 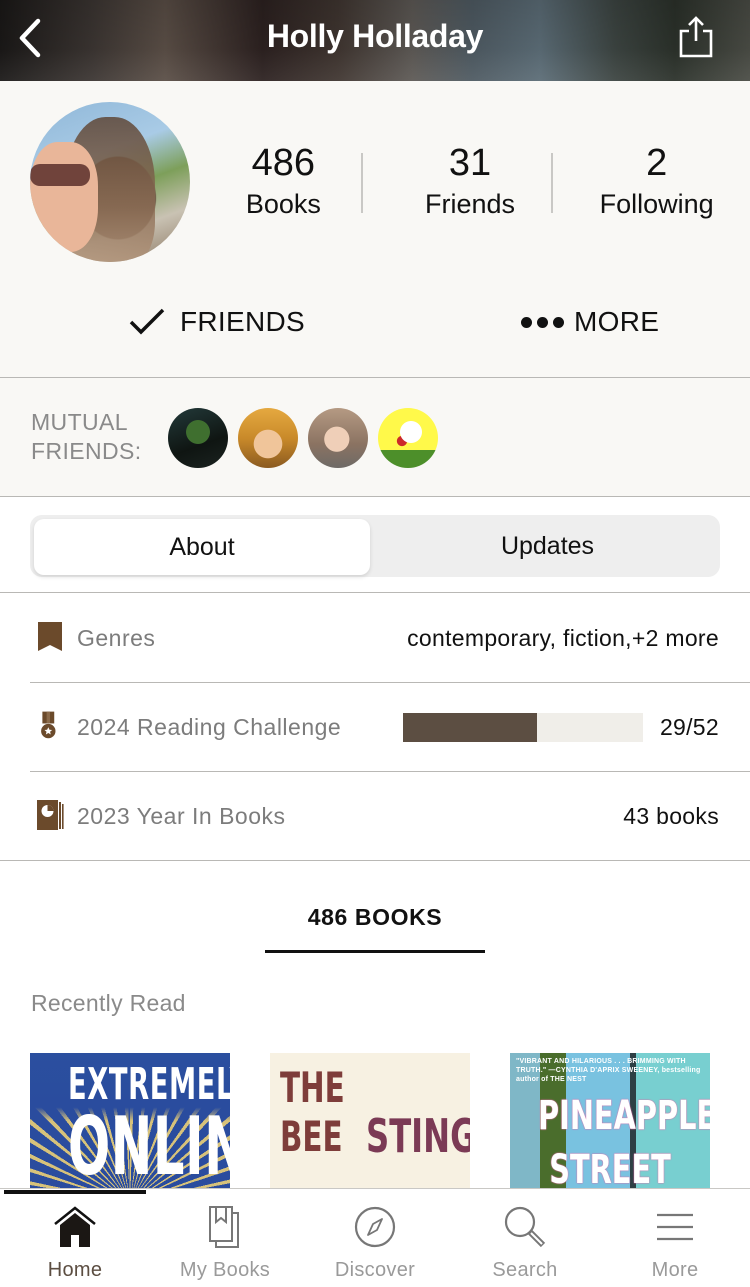 What do you see at coordinates (375, 1227) in the screenshot?
I see `compass-icon` at bounding box center [375, 1227].